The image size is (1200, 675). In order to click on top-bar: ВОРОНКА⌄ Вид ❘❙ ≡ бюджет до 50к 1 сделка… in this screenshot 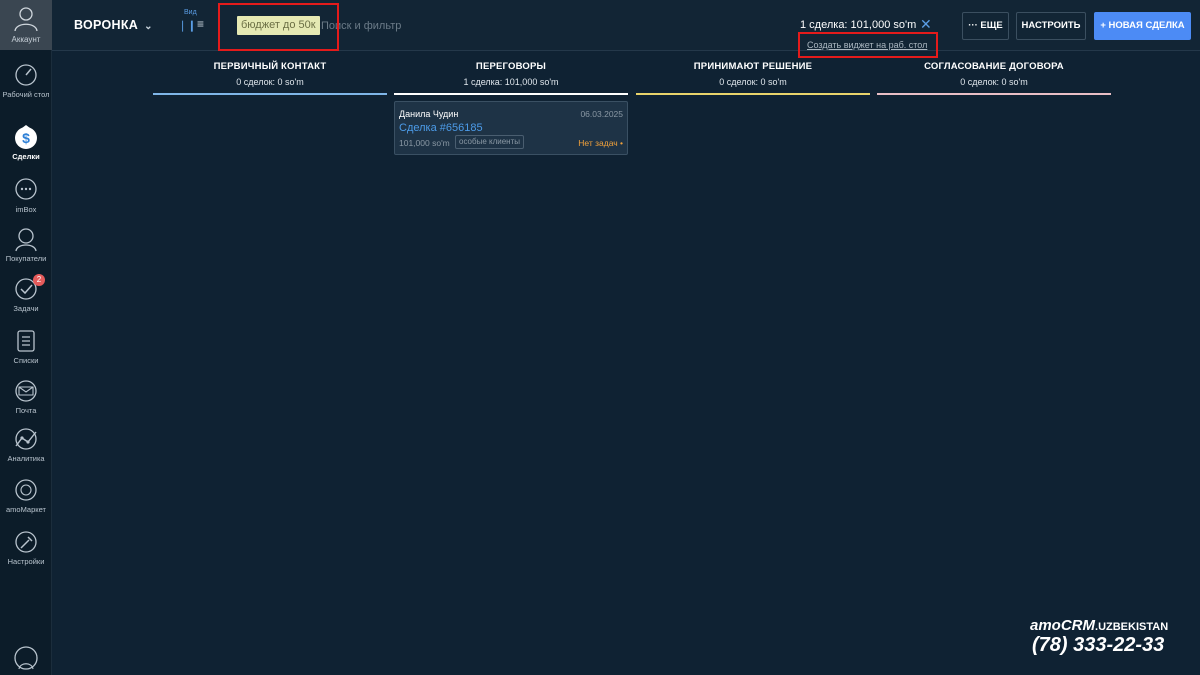, I will do `click(626, 29)`.